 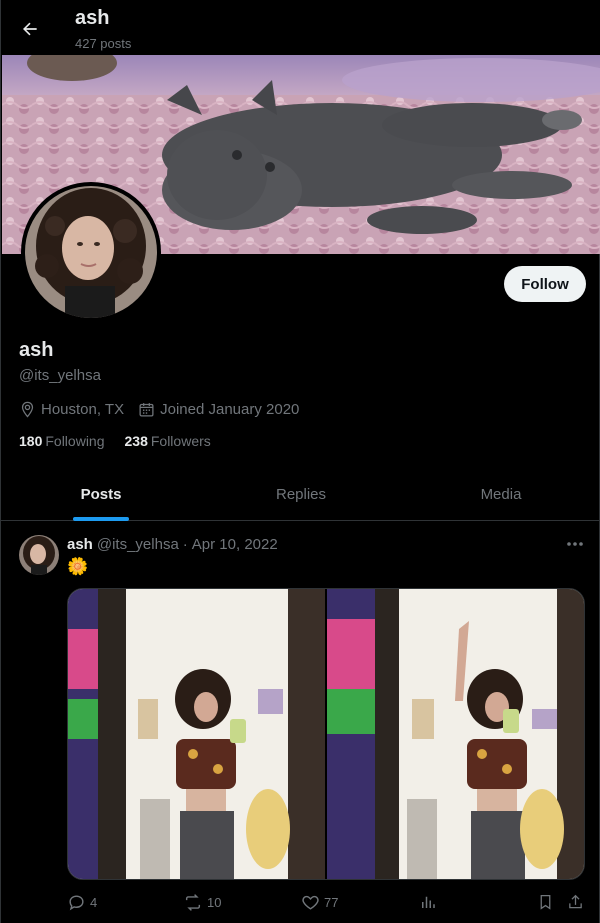 What do you see at coordinates (235, 544) in the screenshot?
I see `post-date: Apr 10, 2022` at bounding box center [235, 544].